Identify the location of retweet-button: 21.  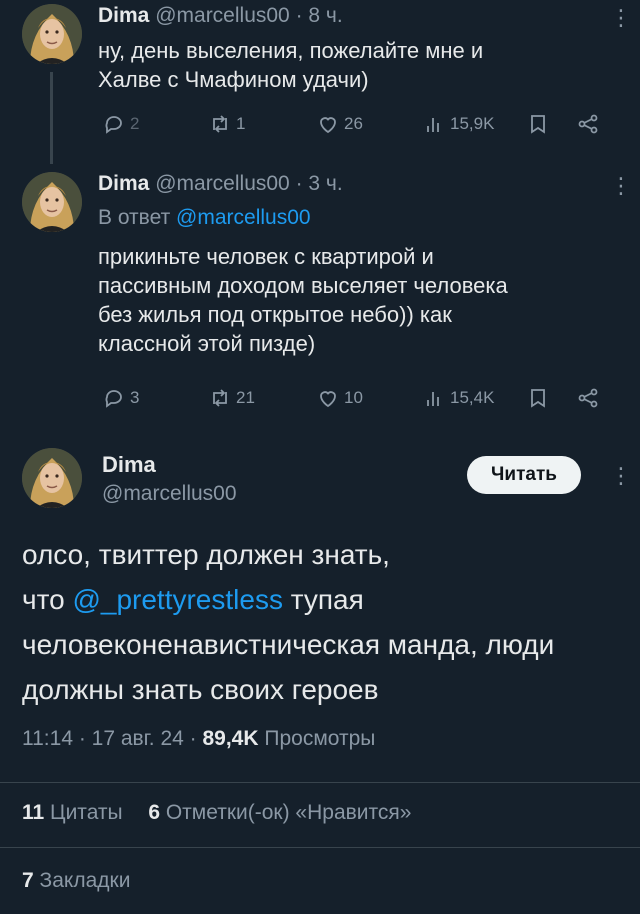
(231, 398).